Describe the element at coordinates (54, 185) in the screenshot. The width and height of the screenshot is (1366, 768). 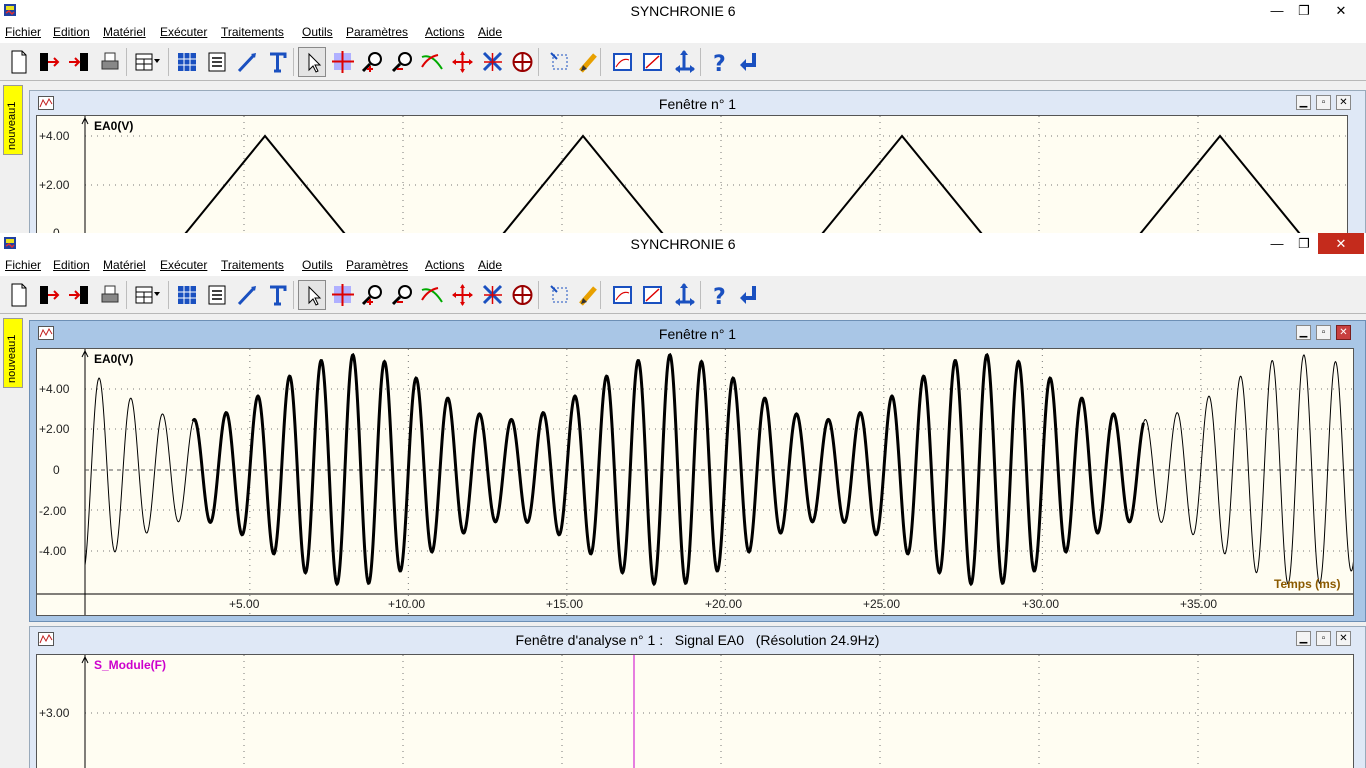
I see `y-tick-label: +2.00` at that location.